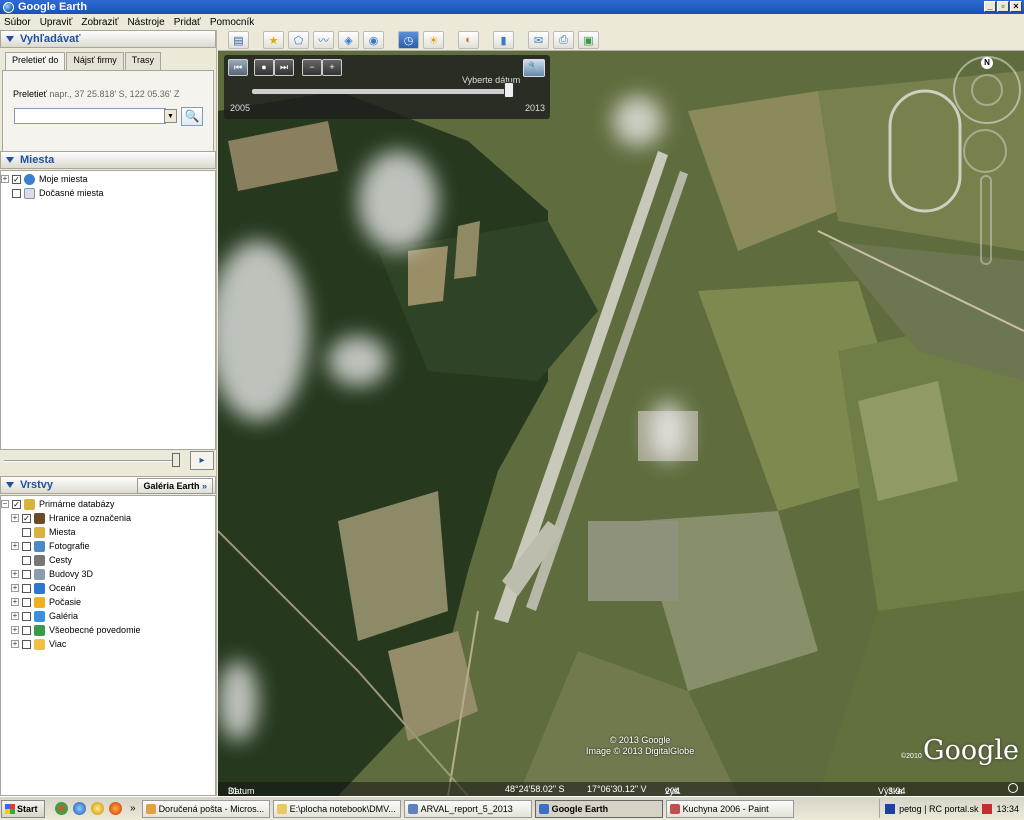  Describe the element at coordinates (23, 808) in the screenshot. I see `start-button: Start` at that location.